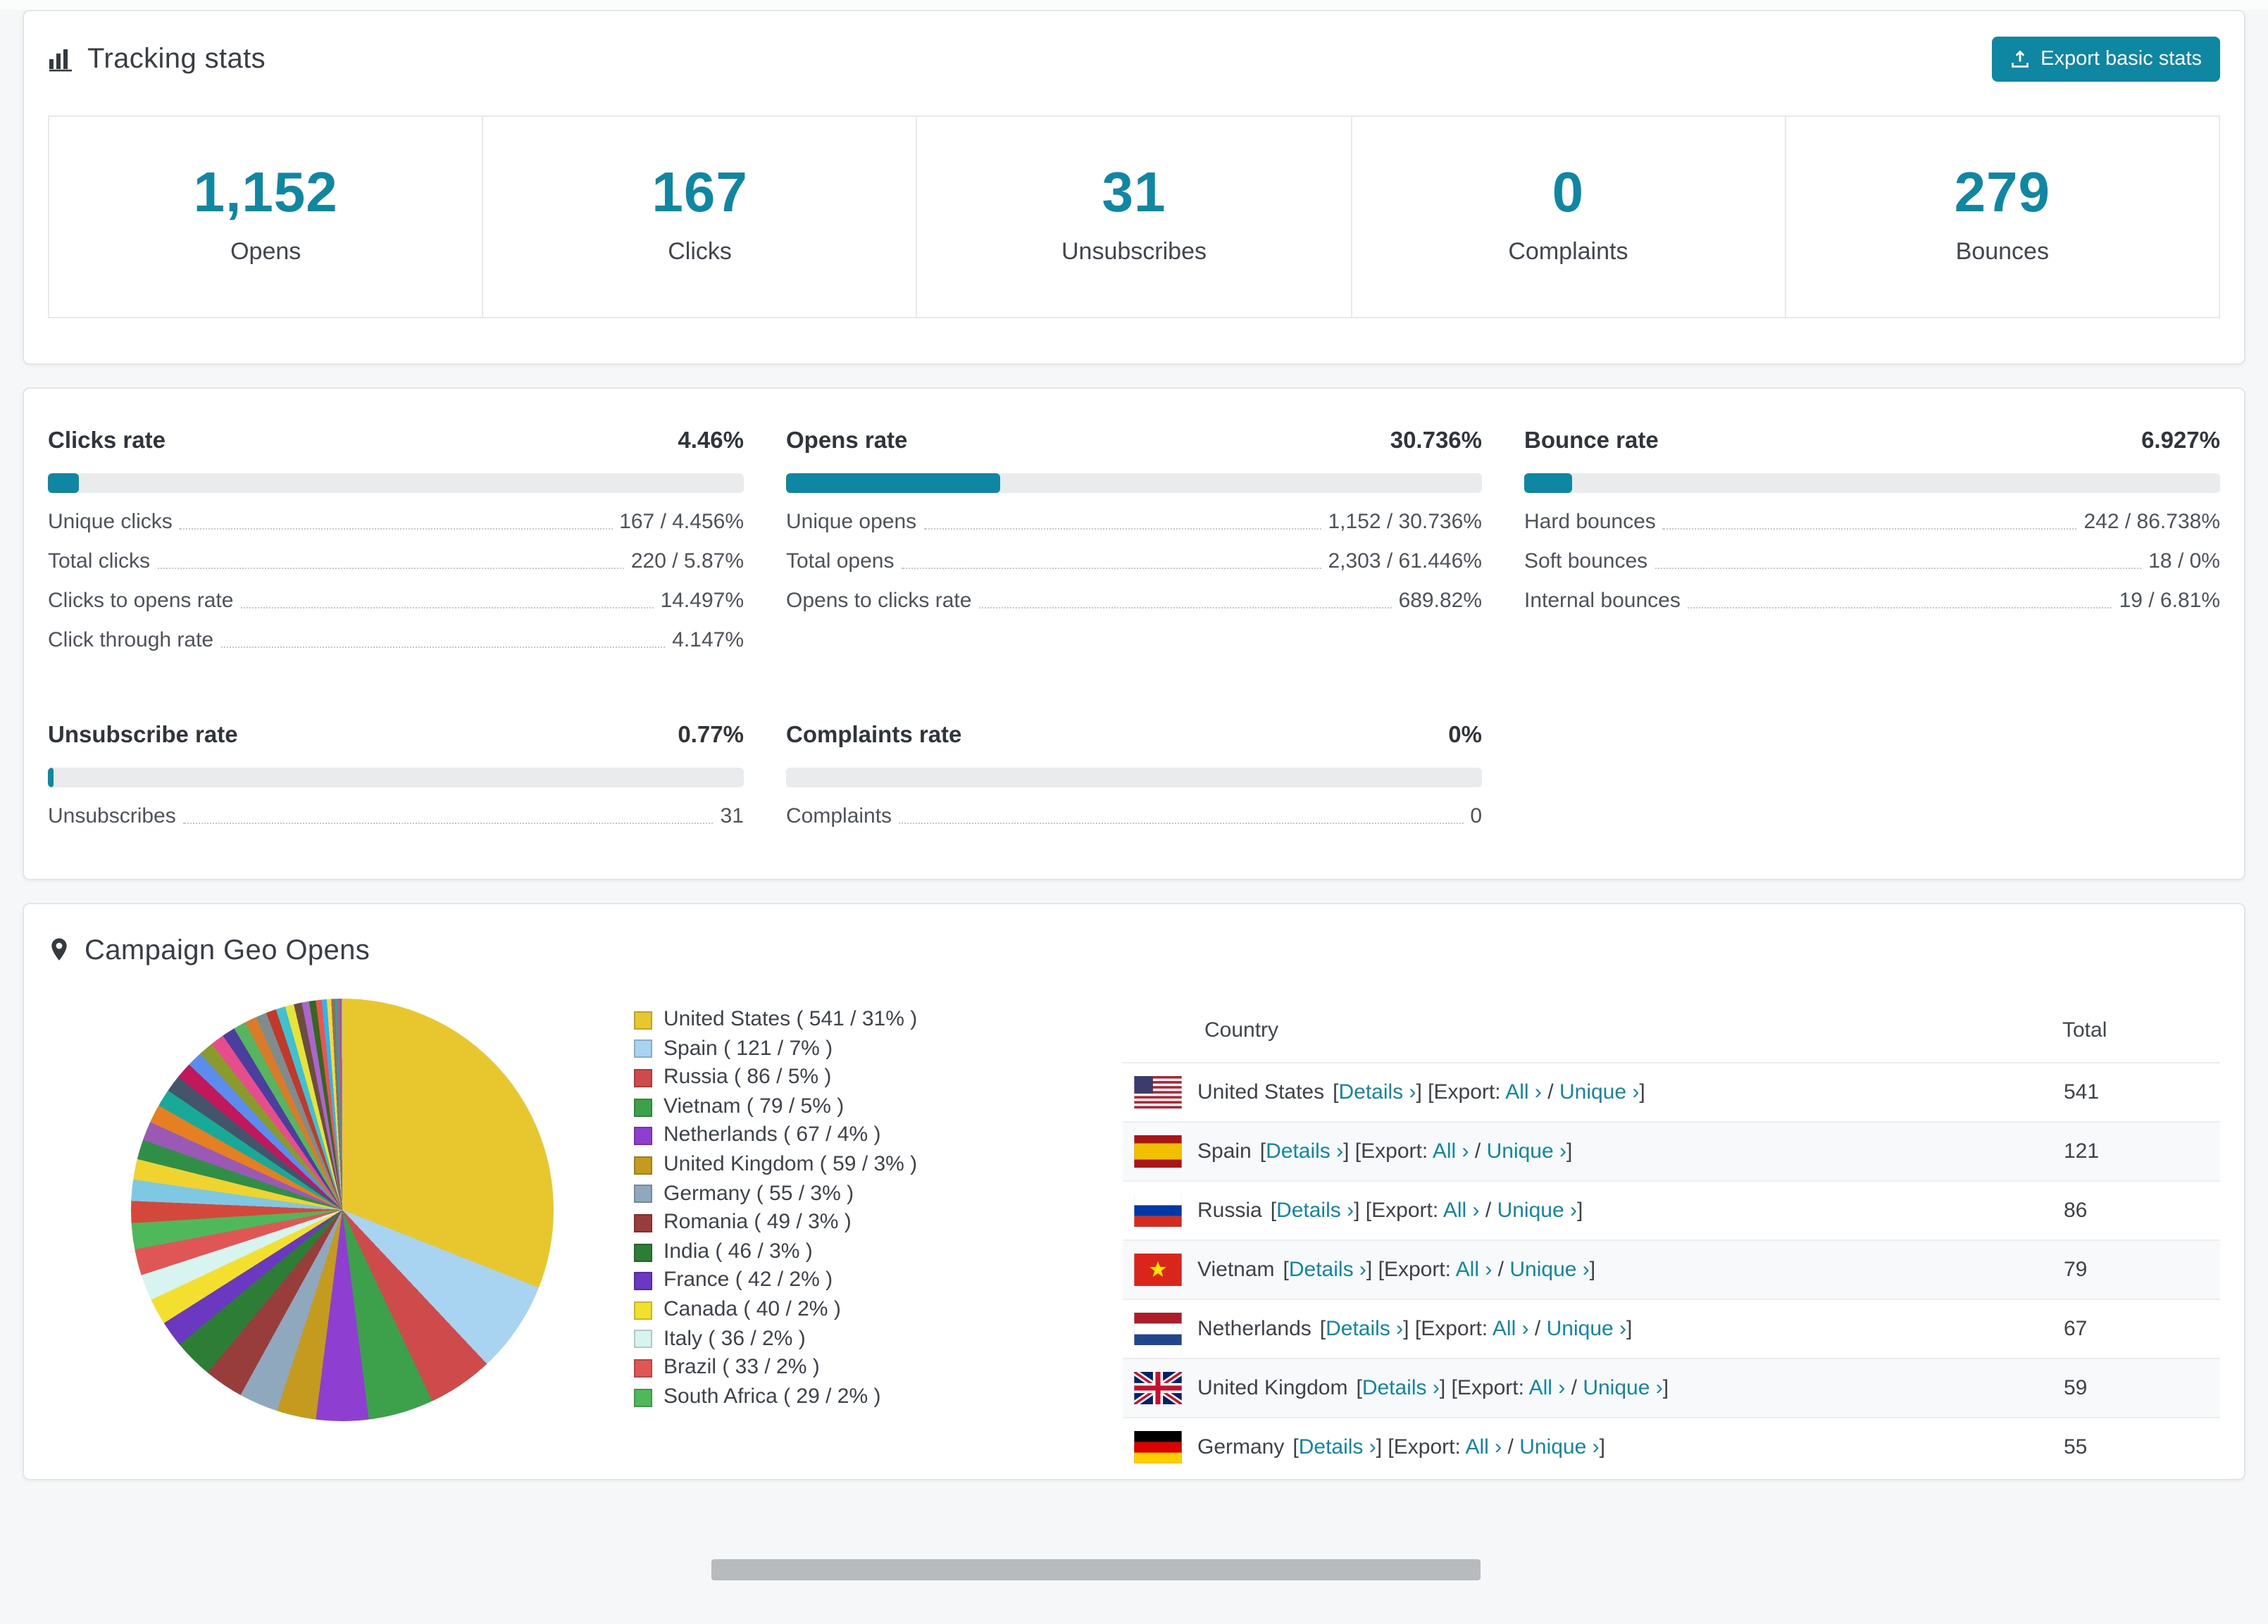  I want to click on legend-item-united-kingdom: United Kingdom ( 59 / 3% ), so click(803, 1166).